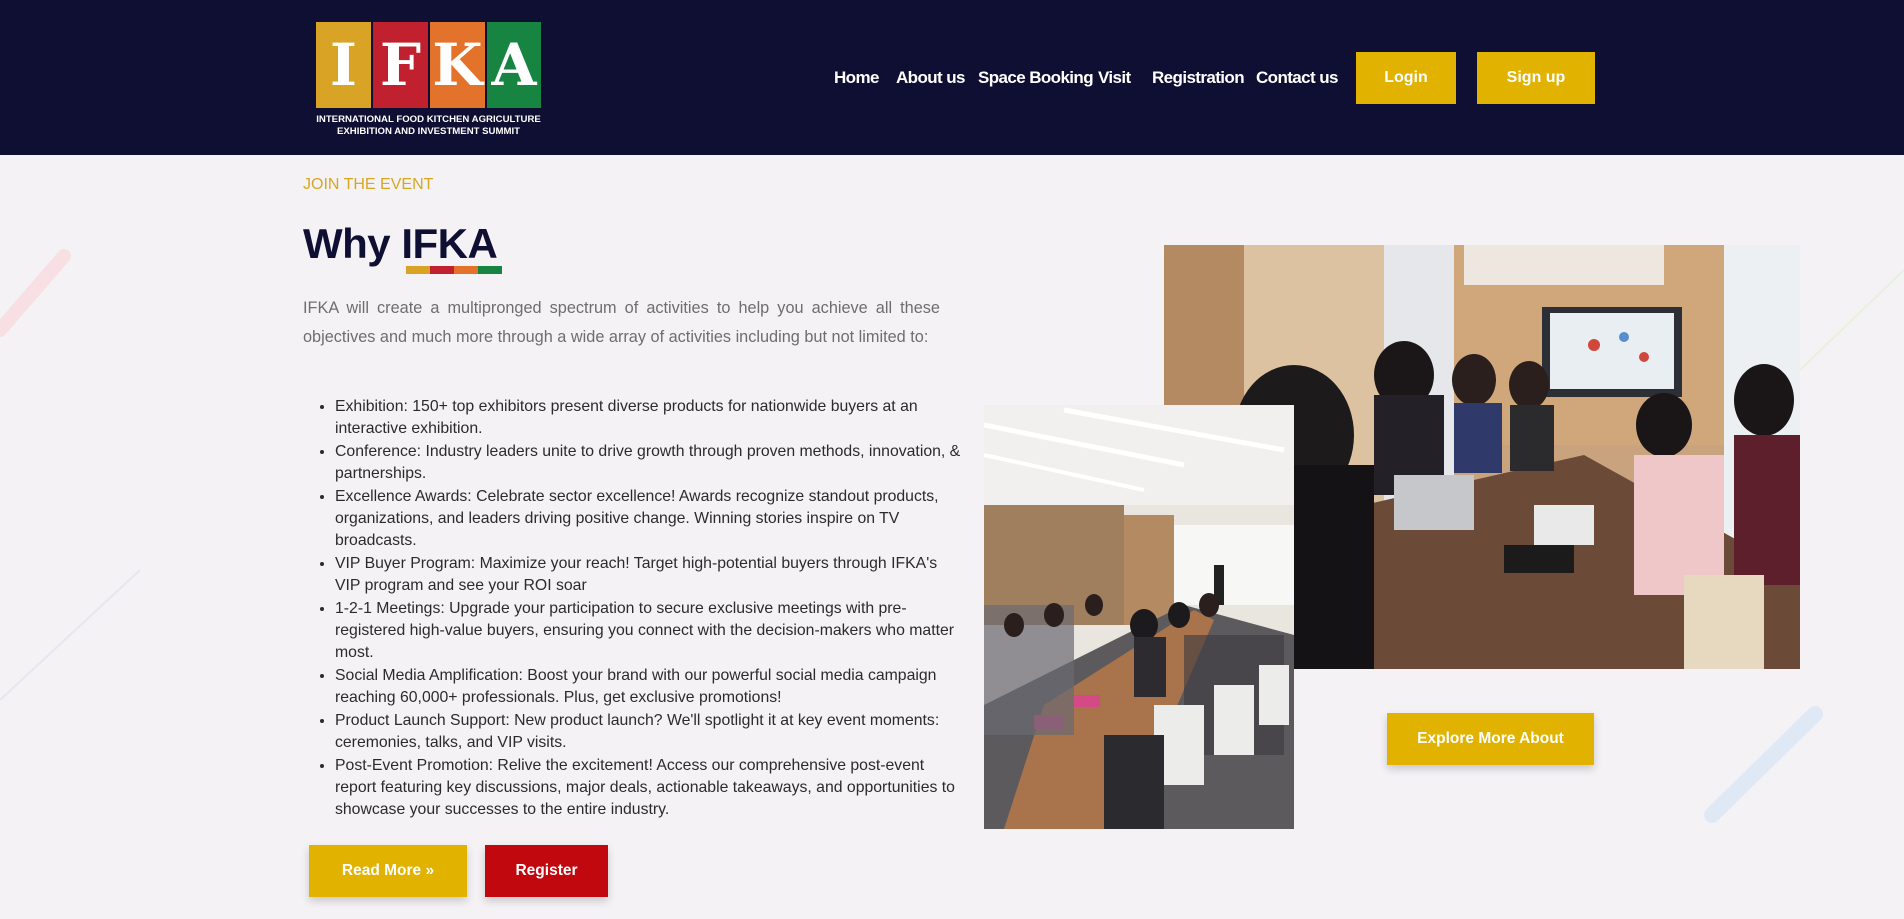  What do you see at coordinates (1036, 78) in the screenshot?
I see `nav-space-booking: Space Booking` at bounding box center [1036, 78].